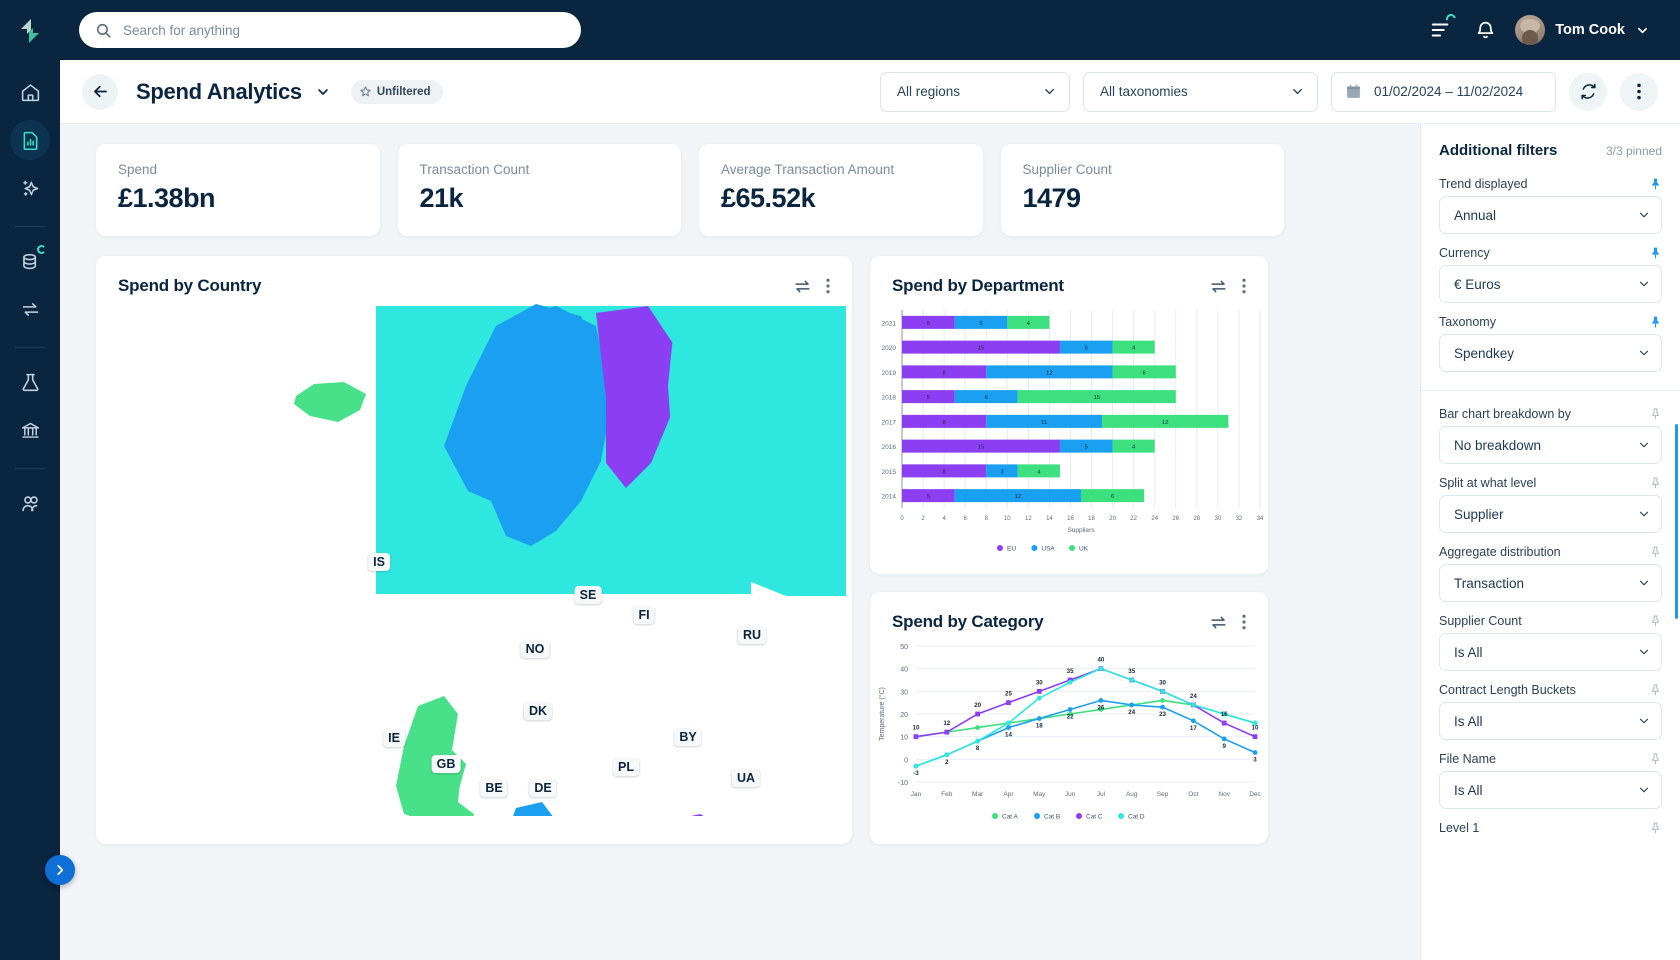 This screenshot has height=960, width=1680. What do you see at coordinates (474, 169) in the screenshot?
I see `kpi-label: Transaction Count` at bounding box center [474, 169].